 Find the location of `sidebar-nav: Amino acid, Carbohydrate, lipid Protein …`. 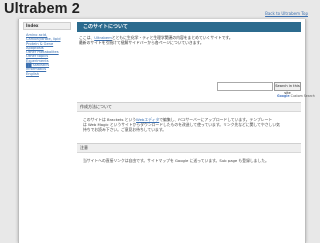

sidebar-nav: Amino acid, Carbohydrate, lipid Protein … is located at coordinates (47, 54).